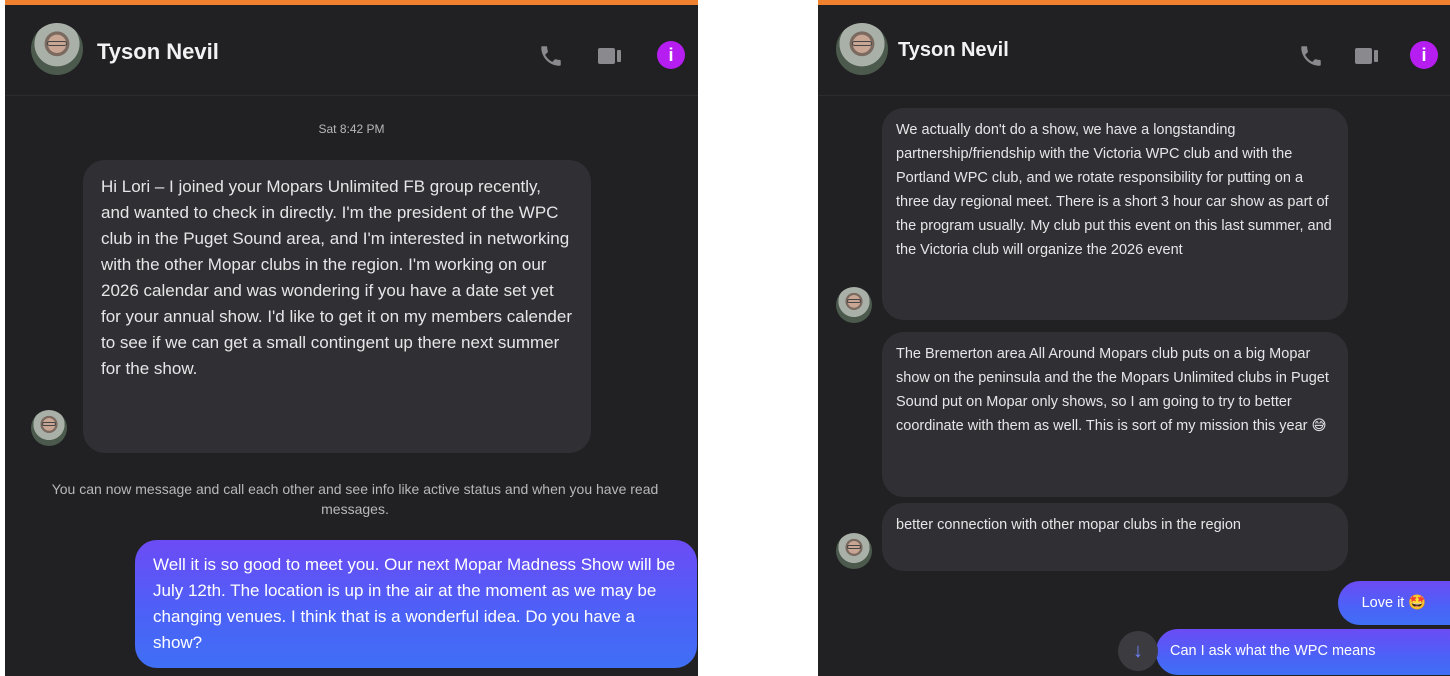 The width and height of the screenshot is (1450, 676). What do you see at coordinates (1394, 603) in the screenshot?
I see `message-bubble-sent: Love it 🤩` at bounding box center [1394, 603].